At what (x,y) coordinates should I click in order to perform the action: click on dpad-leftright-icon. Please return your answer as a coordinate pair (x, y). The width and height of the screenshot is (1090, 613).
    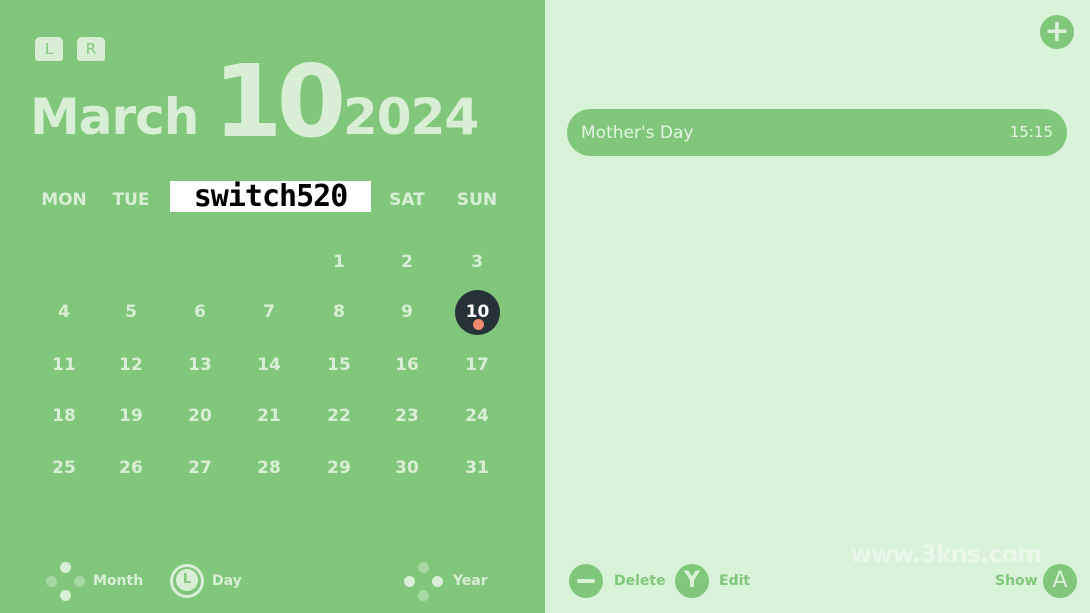
    Looking at the image, I should click on (424, 582).